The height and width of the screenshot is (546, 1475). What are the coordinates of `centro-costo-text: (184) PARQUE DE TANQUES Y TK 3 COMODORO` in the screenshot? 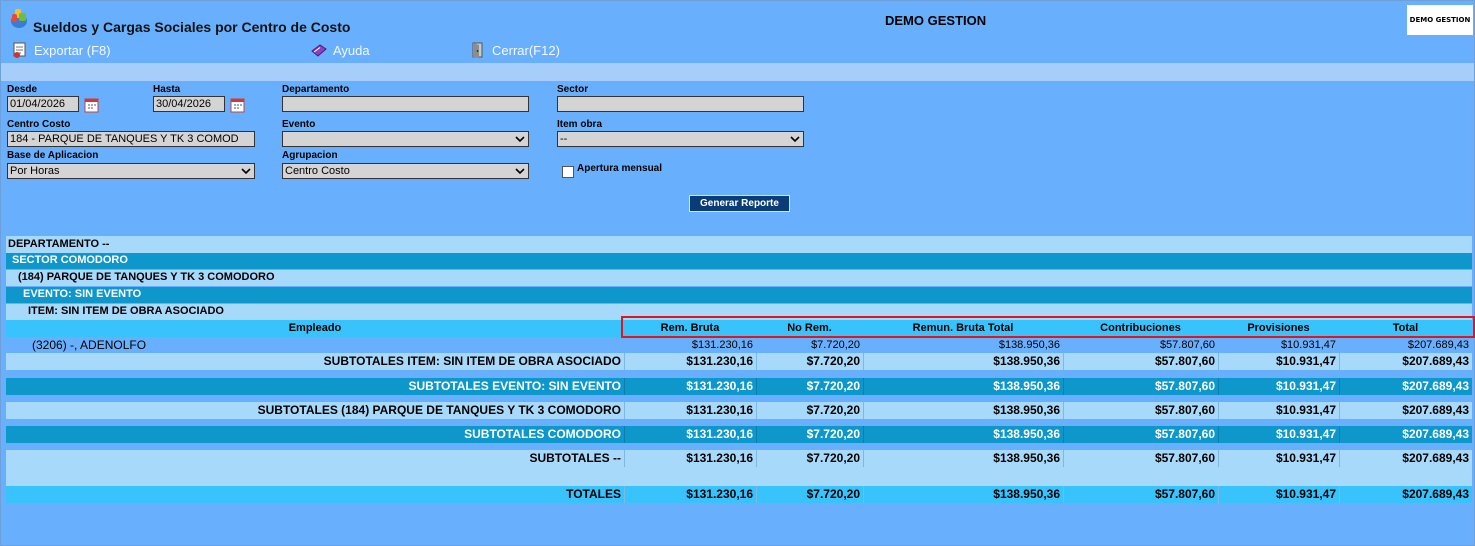 It's located at (146, 277).